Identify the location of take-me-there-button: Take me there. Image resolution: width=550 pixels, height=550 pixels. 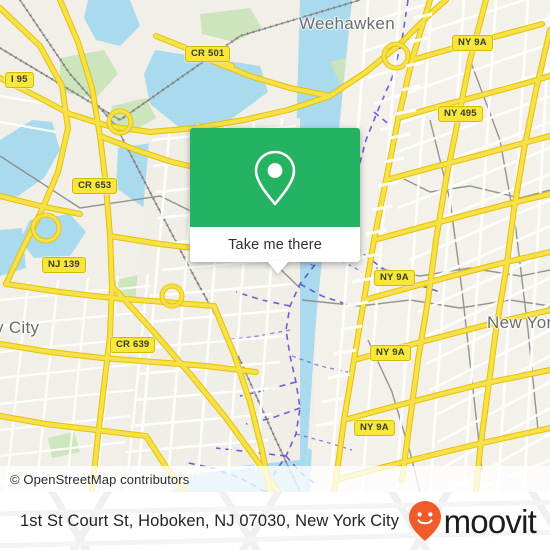
(275, 244).